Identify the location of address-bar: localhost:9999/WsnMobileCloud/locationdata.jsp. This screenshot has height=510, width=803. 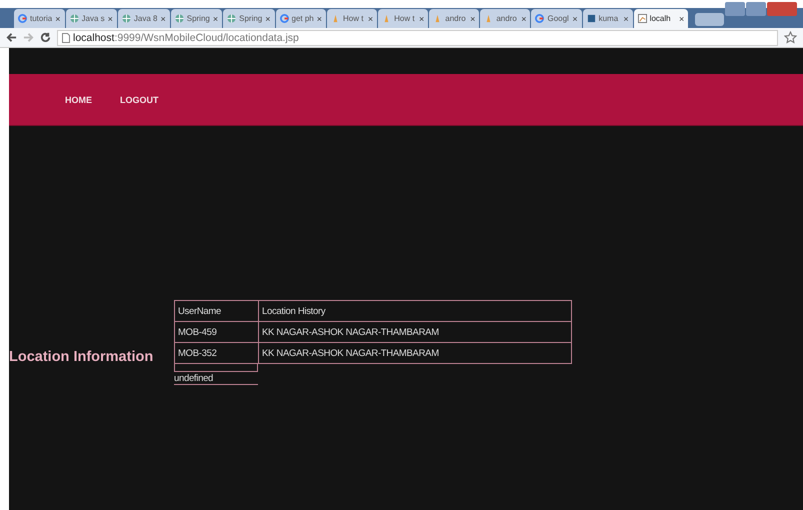
(417, 38).